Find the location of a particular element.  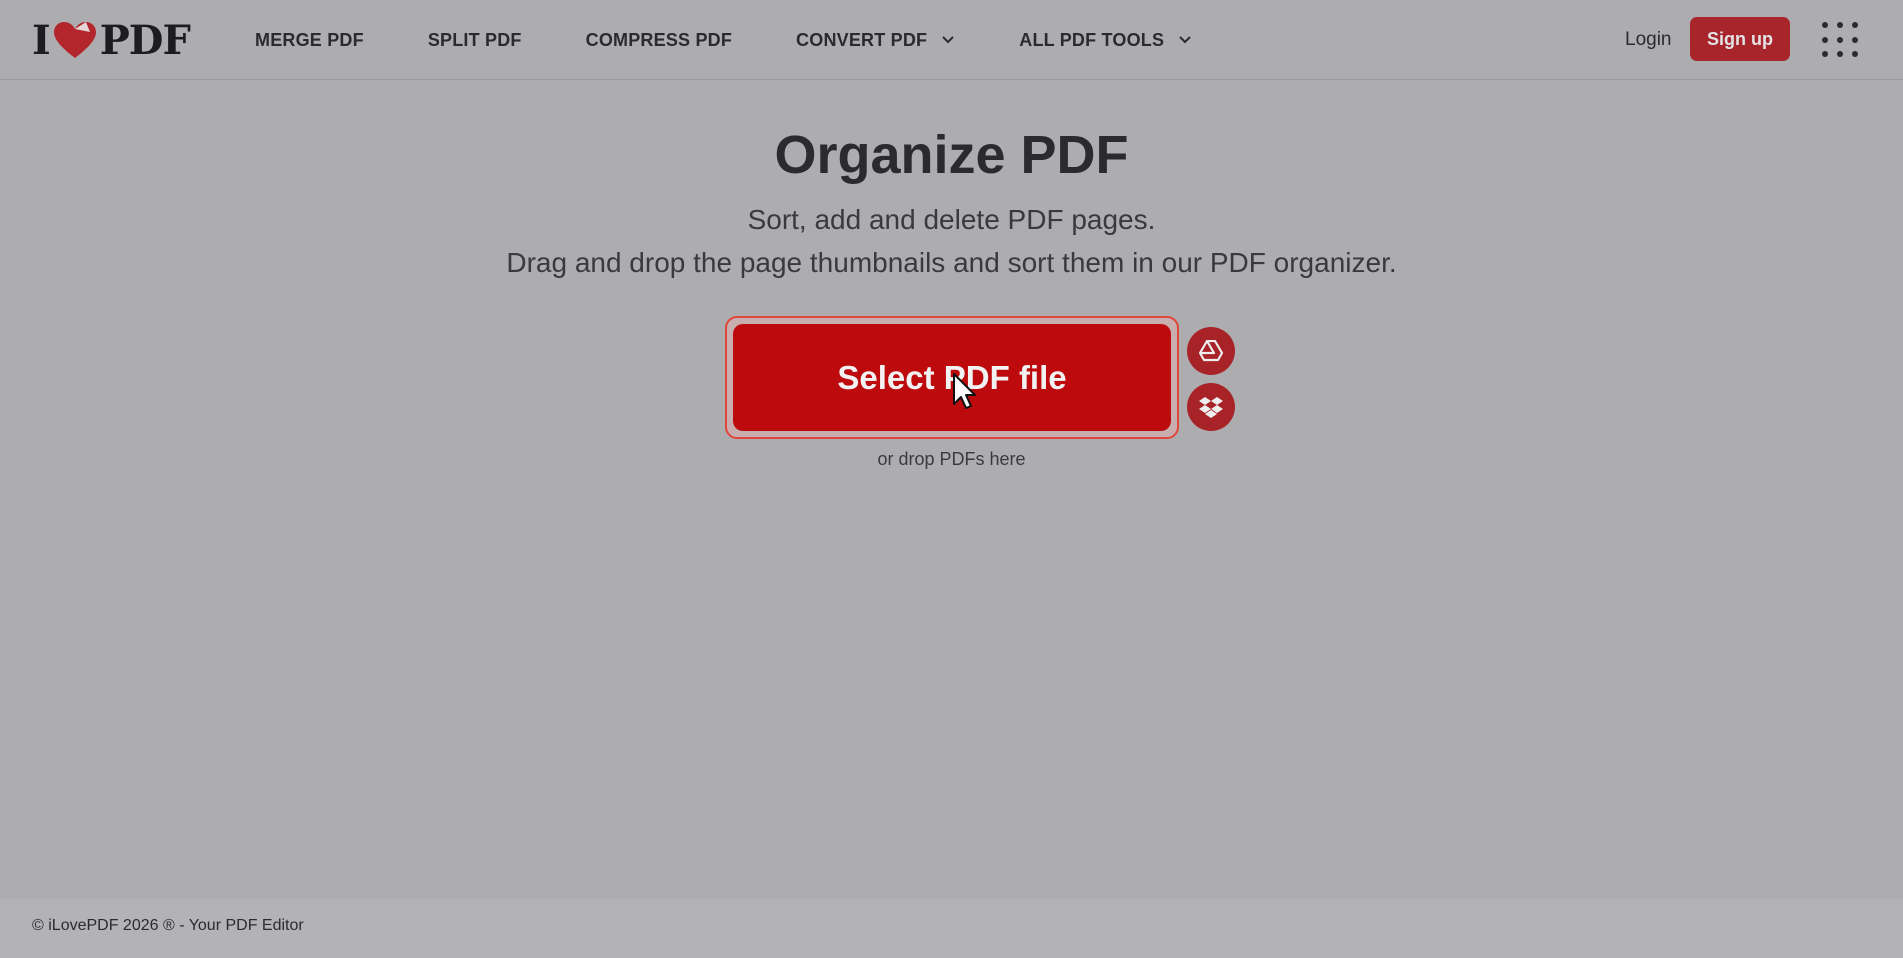

ilovepdf-logo: I PDF is located at coordinates (111, 40).